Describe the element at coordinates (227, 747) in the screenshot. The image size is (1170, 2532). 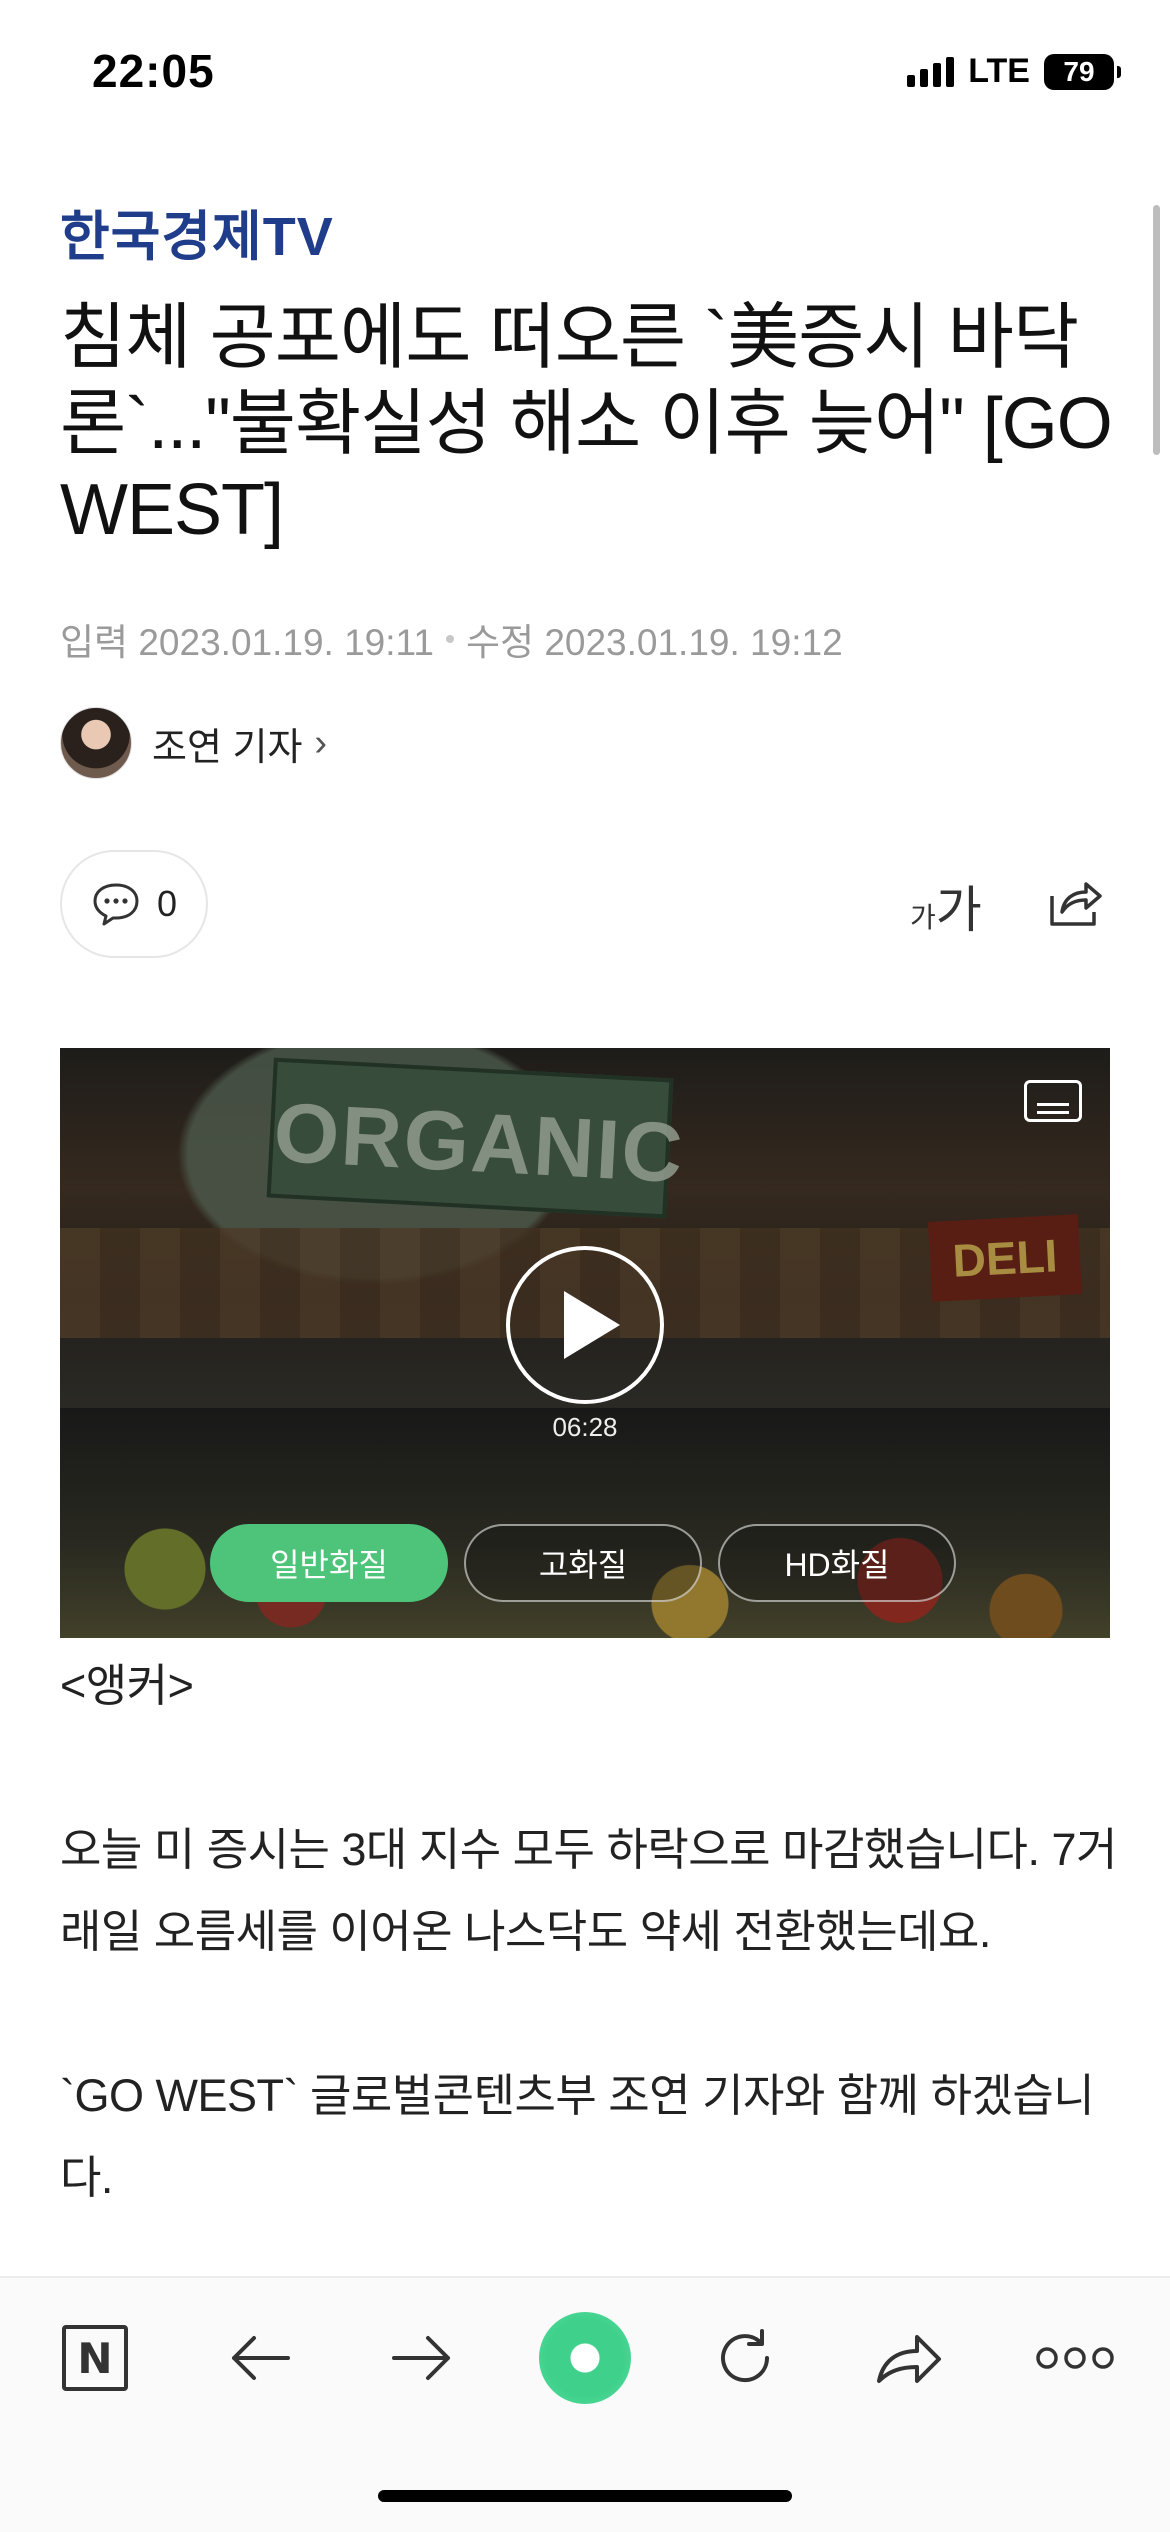
I see `reporter-name: 조연 기자` at that location.